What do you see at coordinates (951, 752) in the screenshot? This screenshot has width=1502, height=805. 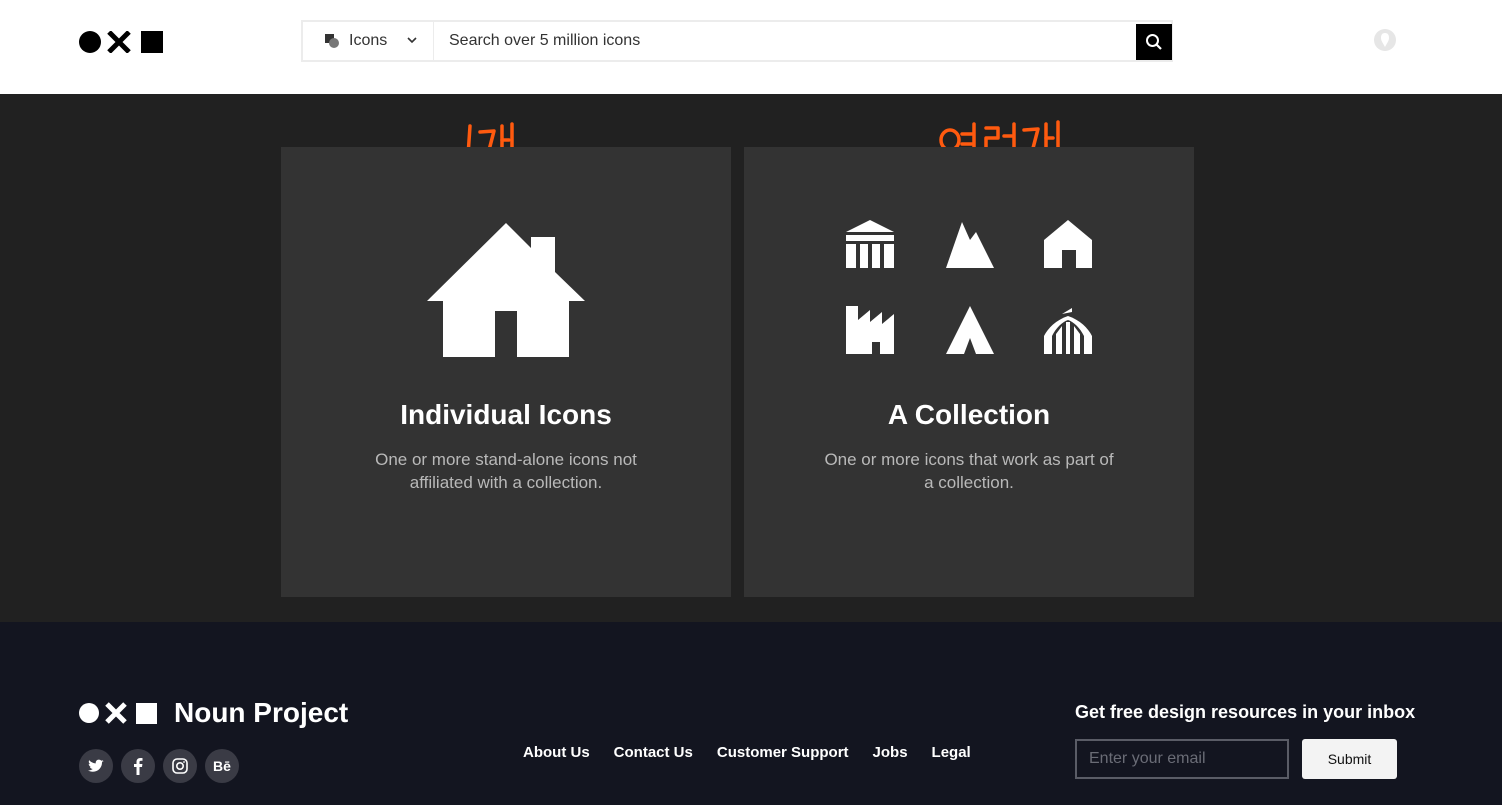 I see `footer-link-legal: Legal` at bounding box center [951, 752].